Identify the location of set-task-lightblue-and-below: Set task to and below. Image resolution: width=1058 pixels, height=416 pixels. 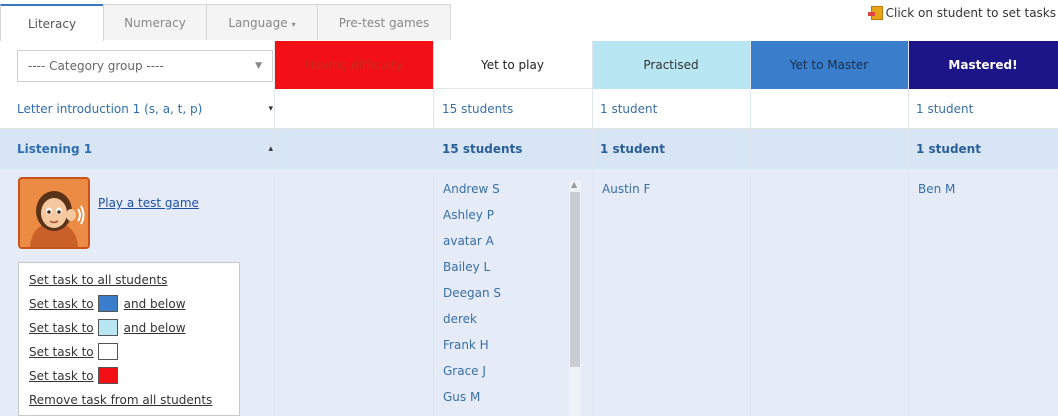
(107, 327).